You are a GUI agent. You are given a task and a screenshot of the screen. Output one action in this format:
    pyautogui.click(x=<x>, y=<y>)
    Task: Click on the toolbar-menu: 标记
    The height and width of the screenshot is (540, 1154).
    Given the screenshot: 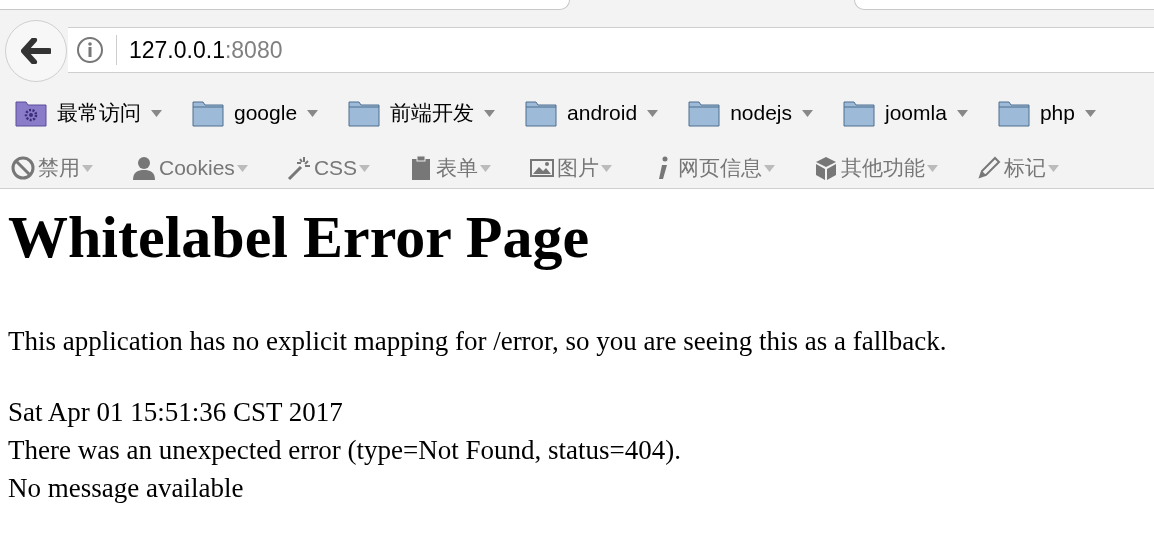 What is the action you would take?
    pyautogui.click(x=1018, y=168)
    